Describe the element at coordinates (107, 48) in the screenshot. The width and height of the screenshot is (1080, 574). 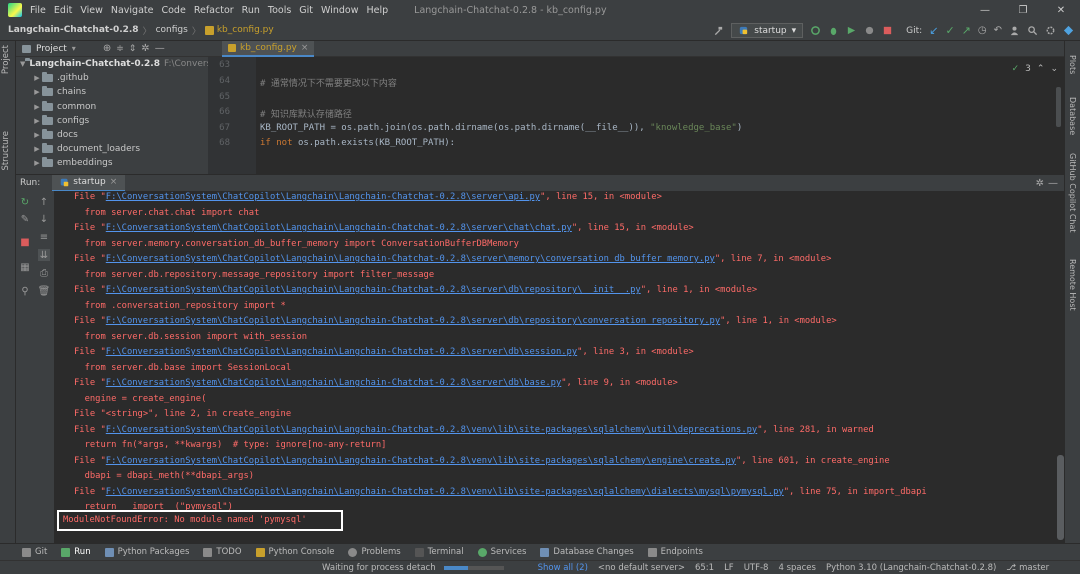
I see `locate-icon: ⊕` at that location.